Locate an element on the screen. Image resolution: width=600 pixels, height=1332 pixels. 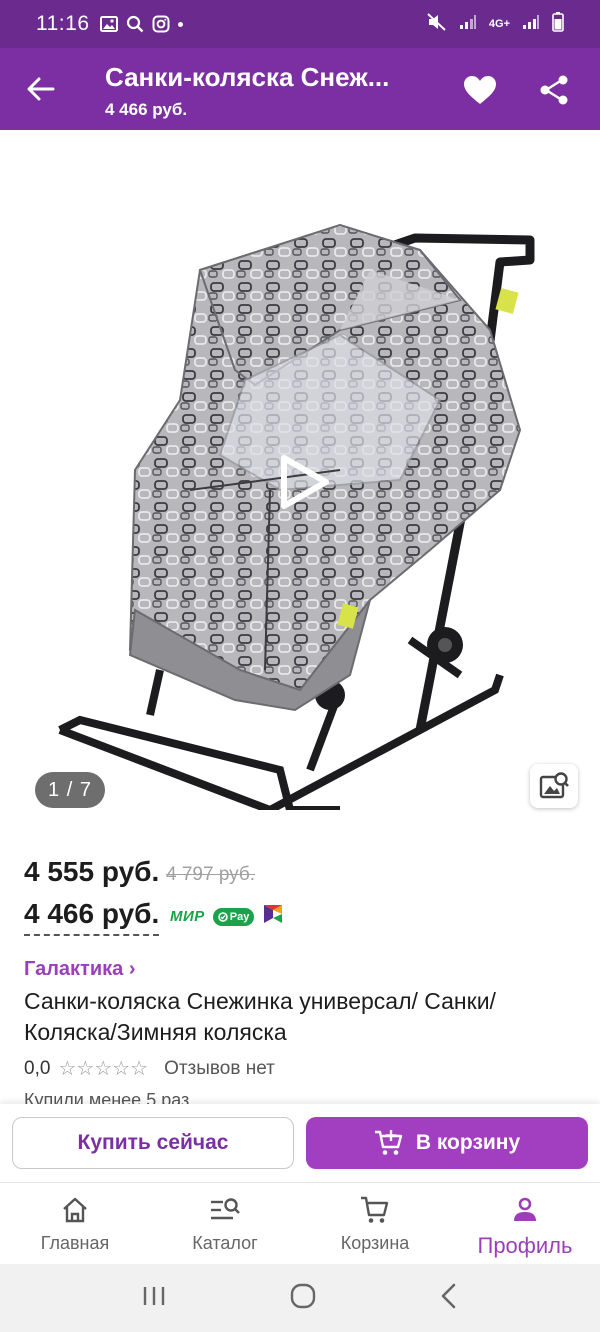
recent-apps-icon is located at coordinates (154, 1295).